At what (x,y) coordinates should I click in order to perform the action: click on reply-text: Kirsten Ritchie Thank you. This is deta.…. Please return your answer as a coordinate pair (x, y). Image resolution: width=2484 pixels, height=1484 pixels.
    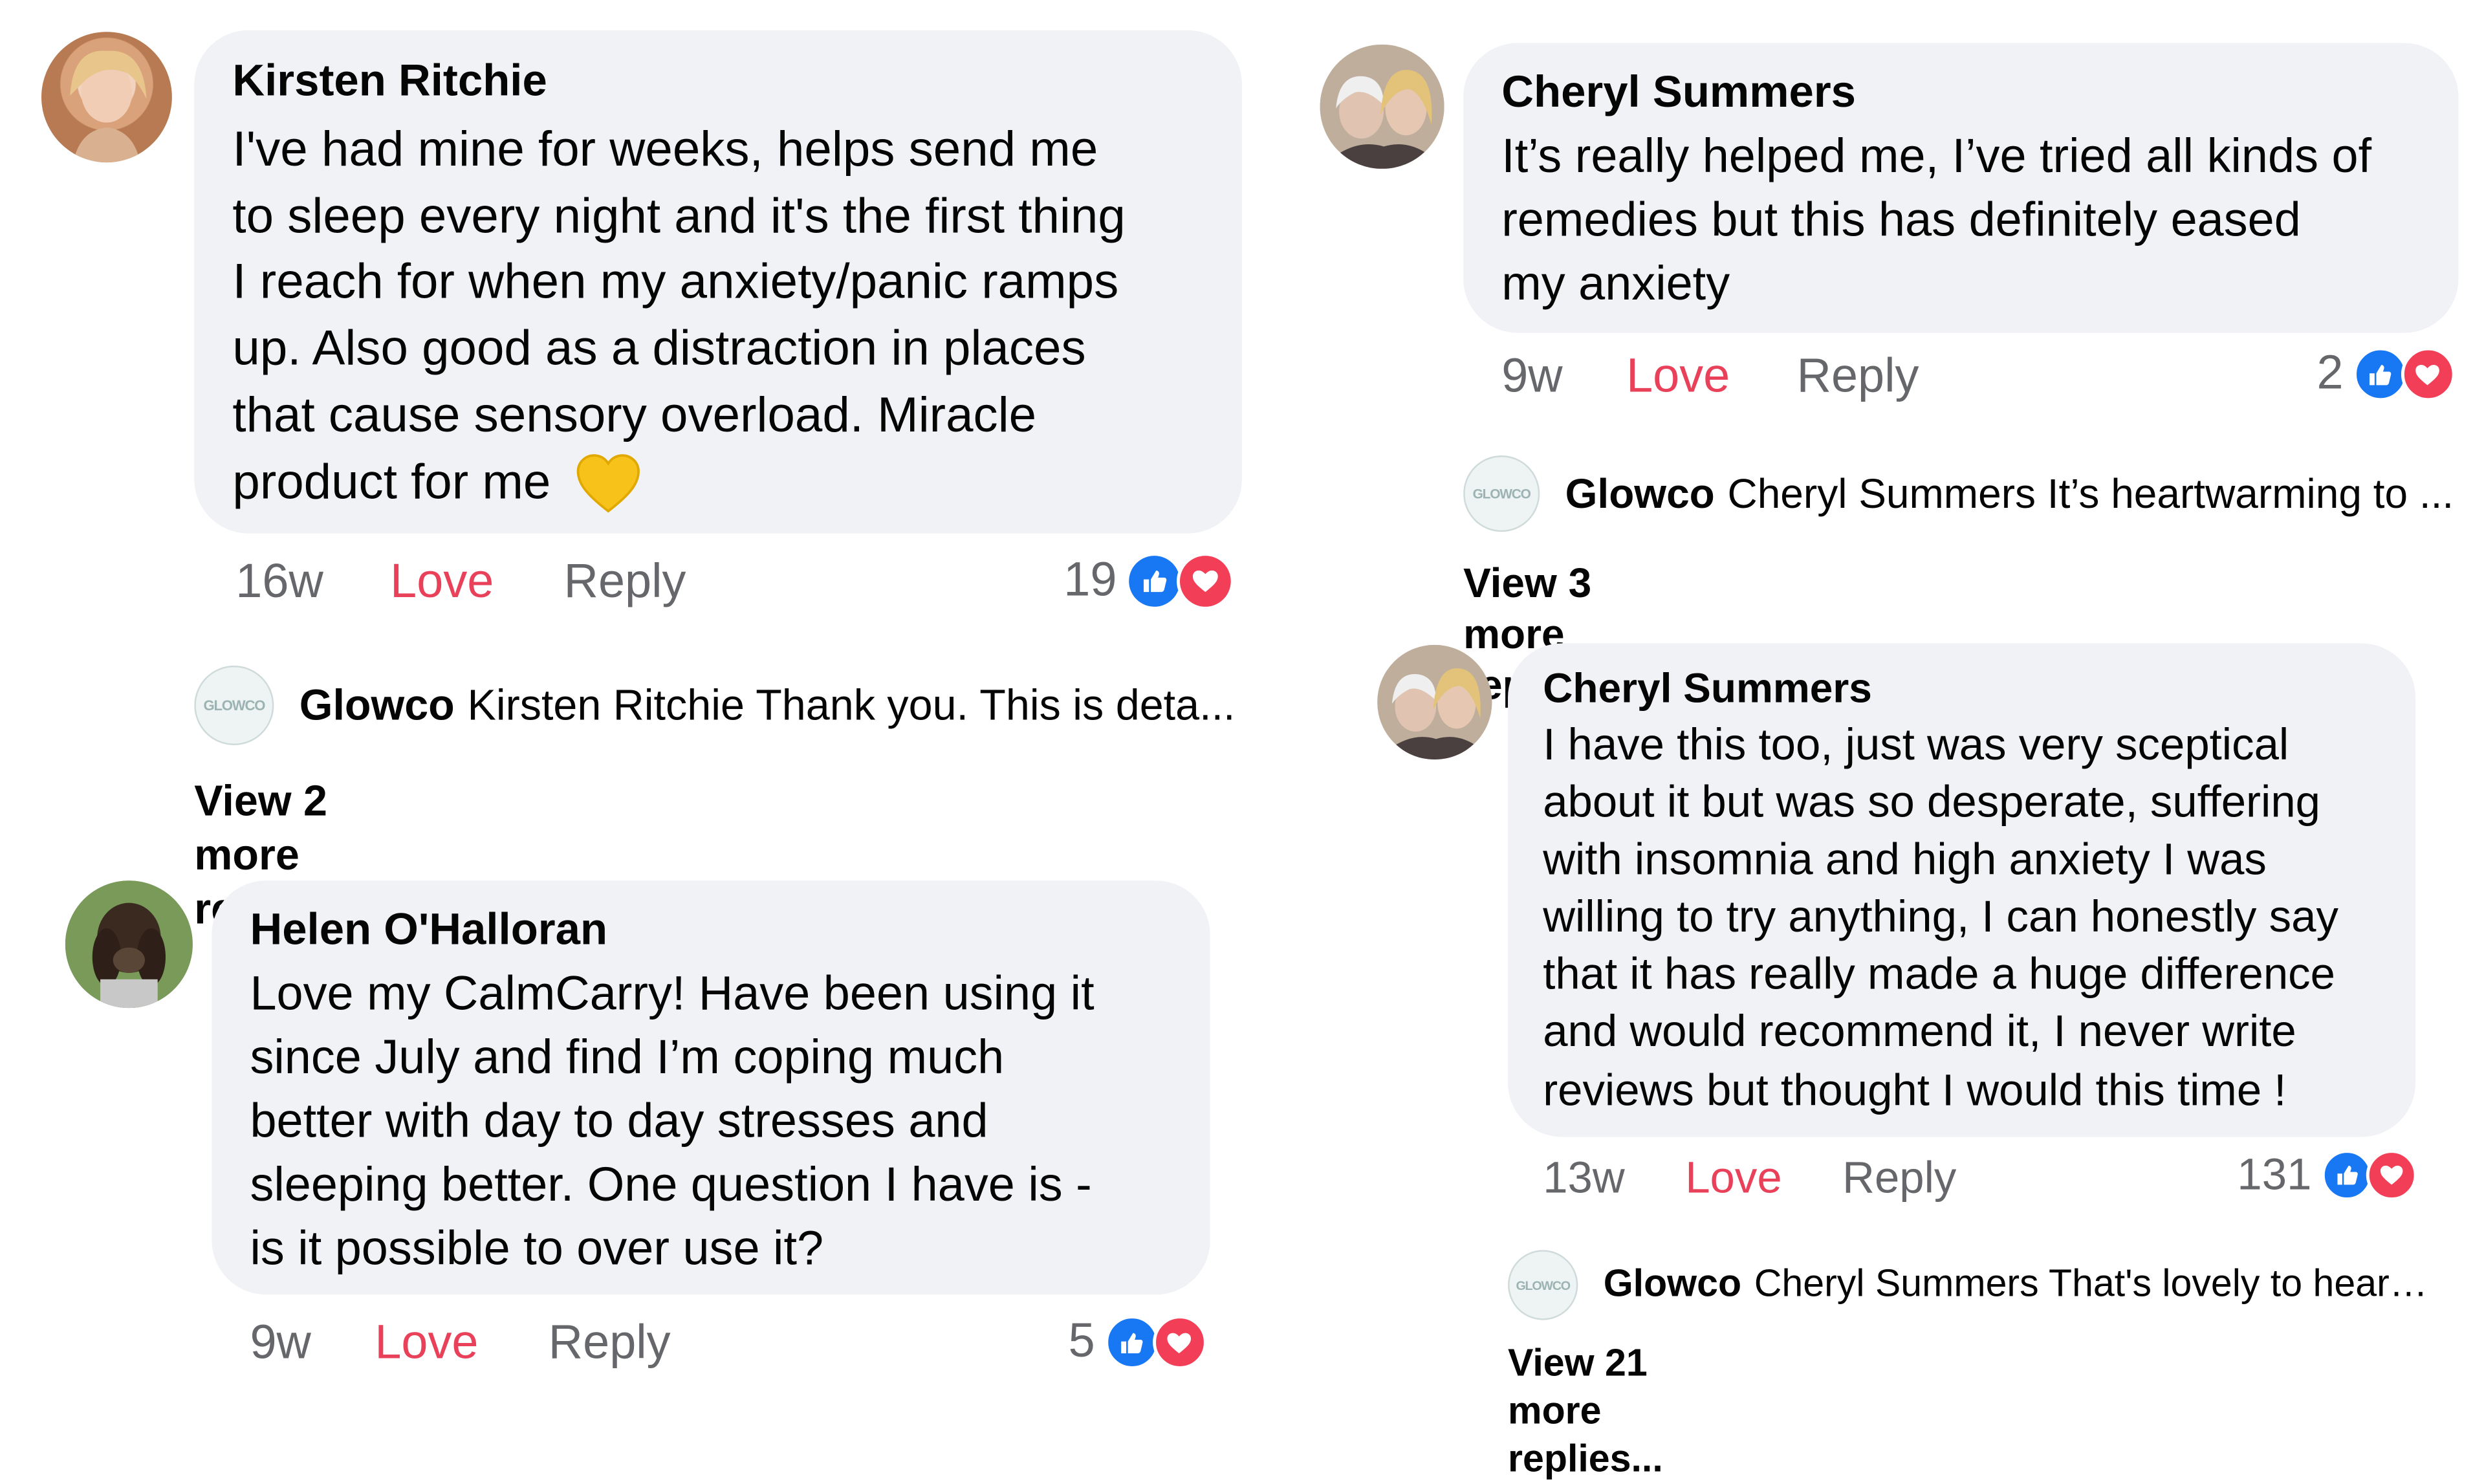
    Looking at the image, I should click on (851, 705).